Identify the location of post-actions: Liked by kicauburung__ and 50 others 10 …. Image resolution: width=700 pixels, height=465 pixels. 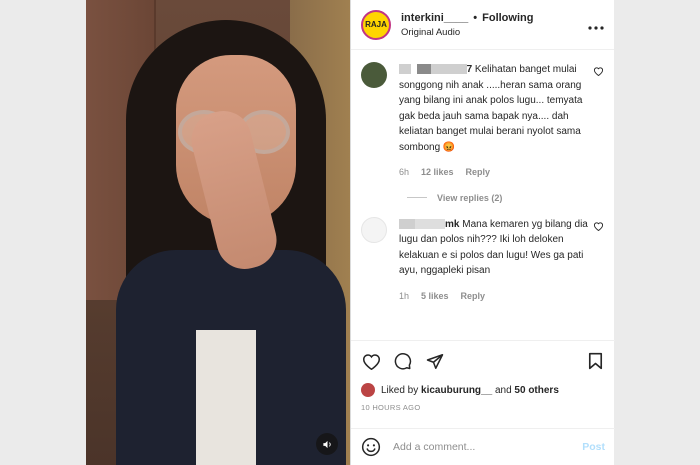
(483, 376).